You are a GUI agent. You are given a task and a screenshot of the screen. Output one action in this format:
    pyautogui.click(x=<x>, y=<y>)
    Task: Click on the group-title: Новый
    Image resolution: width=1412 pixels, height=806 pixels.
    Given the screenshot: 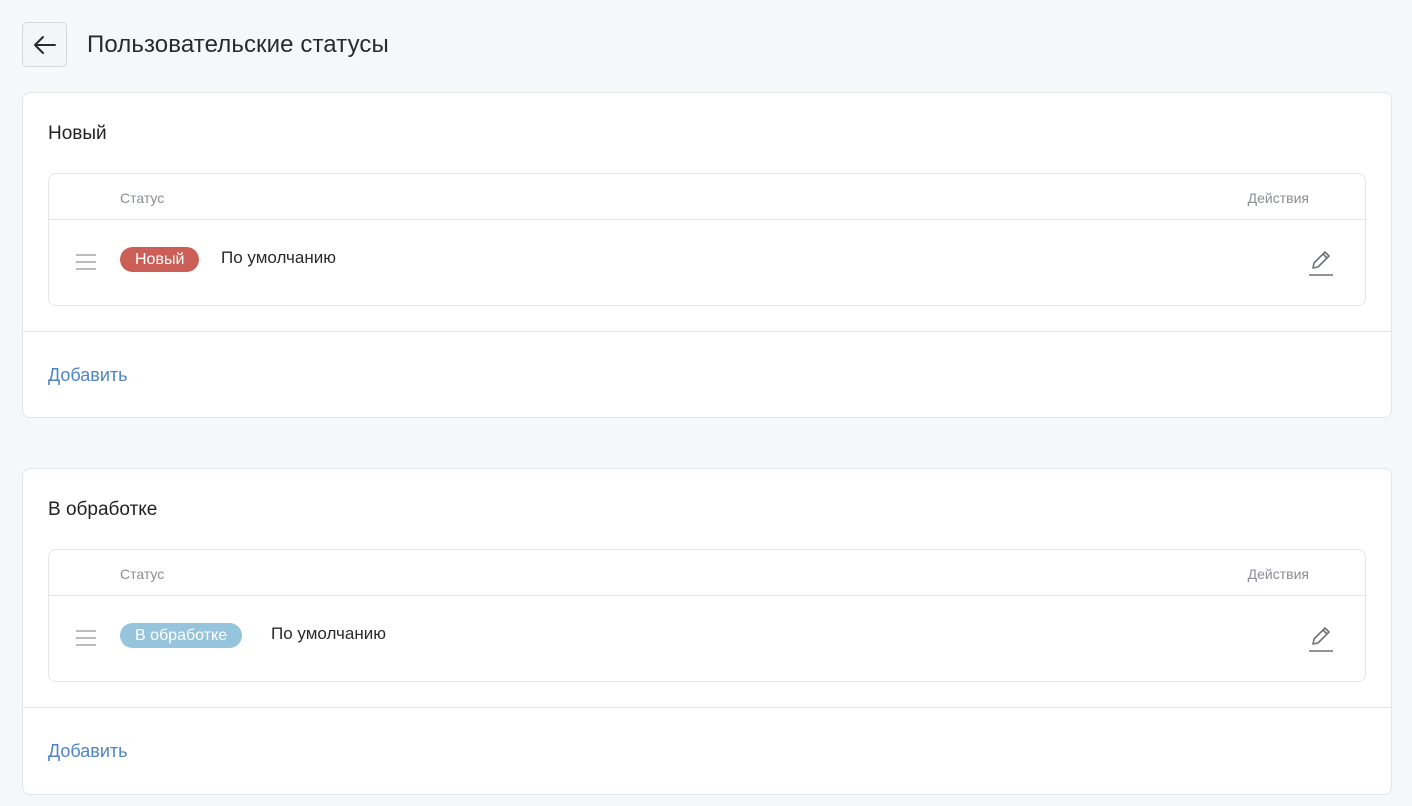 What is the action you would take?
    pyautogui.click(x=77, y=133)
    